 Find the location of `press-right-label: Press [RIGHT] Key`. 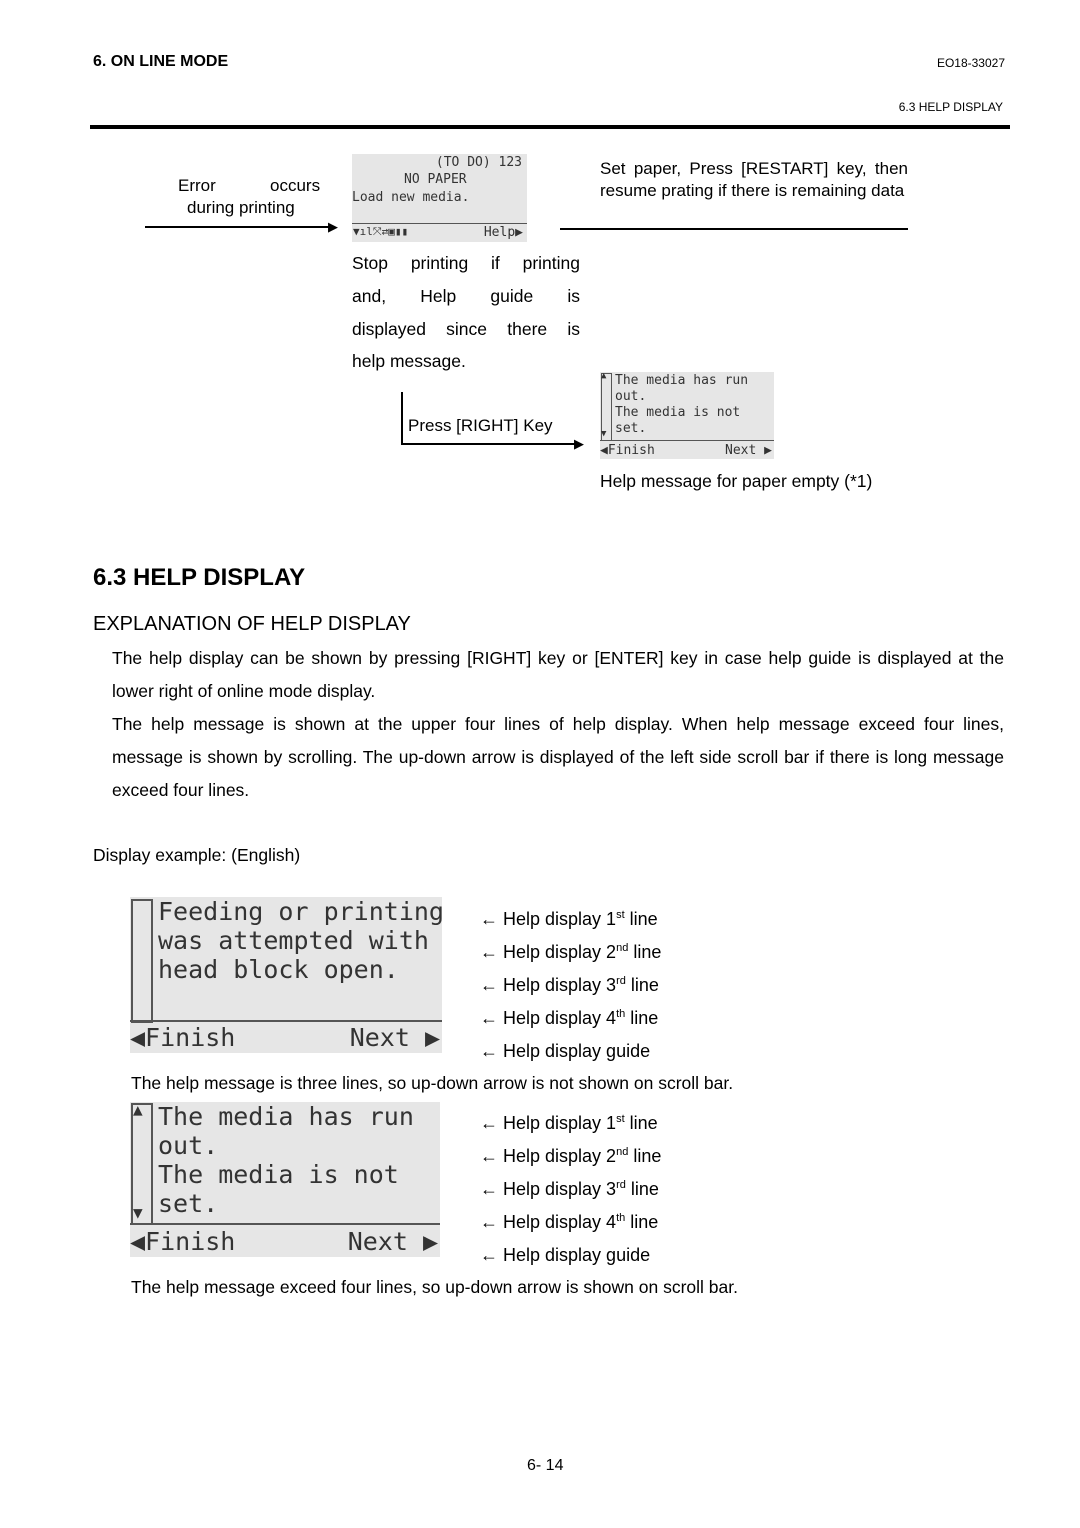

press-right-label: Press [RIGHT] Key is located at coordinates (480, 425).